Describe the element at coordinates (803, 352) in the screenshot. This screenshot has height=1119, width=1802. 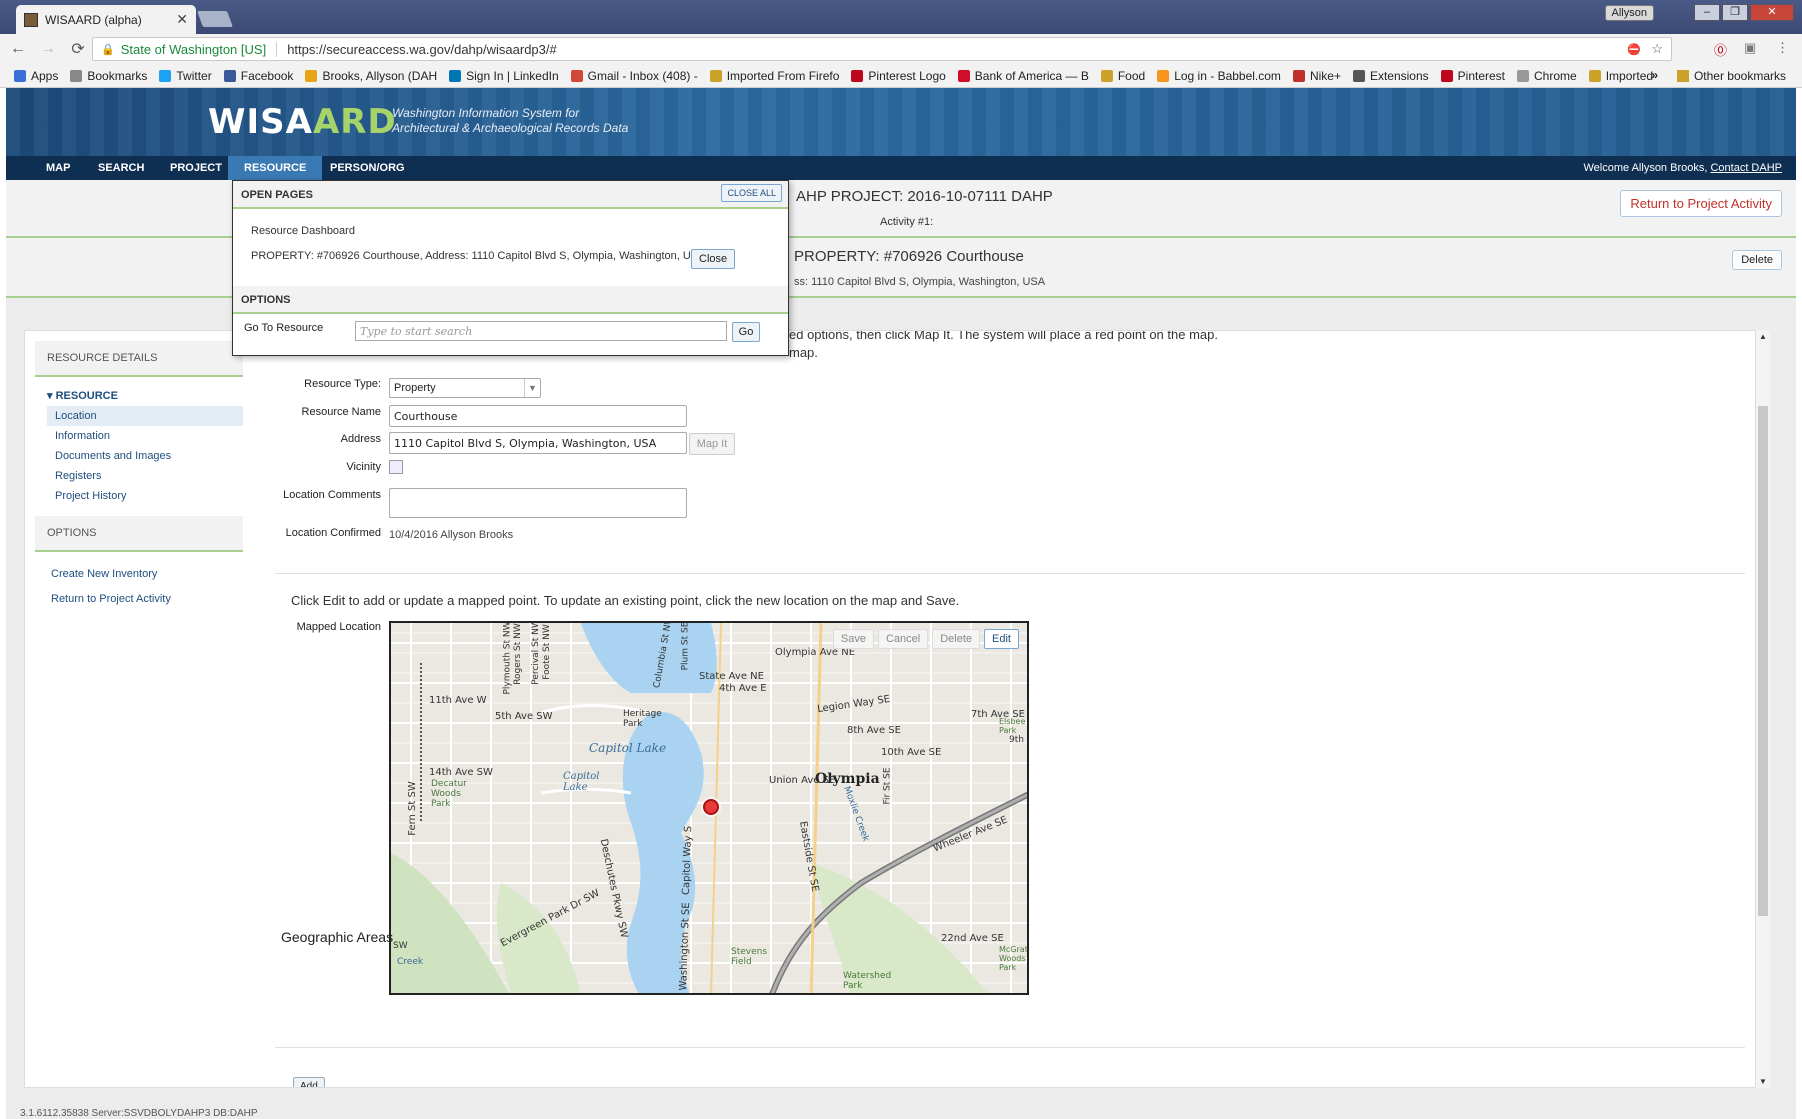
I see `instruction-text-2: map.` at that location.